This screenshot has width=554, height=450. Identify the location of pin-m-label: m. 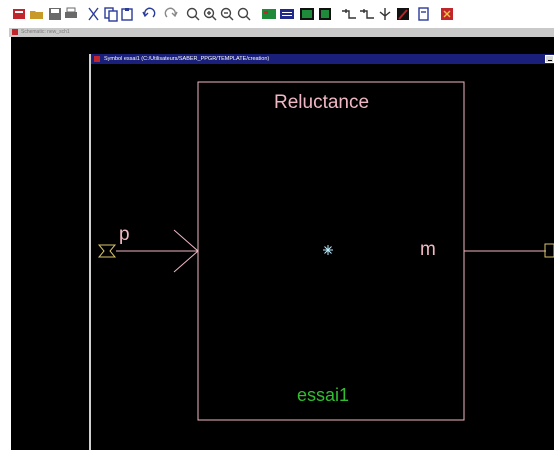
(428, 249).